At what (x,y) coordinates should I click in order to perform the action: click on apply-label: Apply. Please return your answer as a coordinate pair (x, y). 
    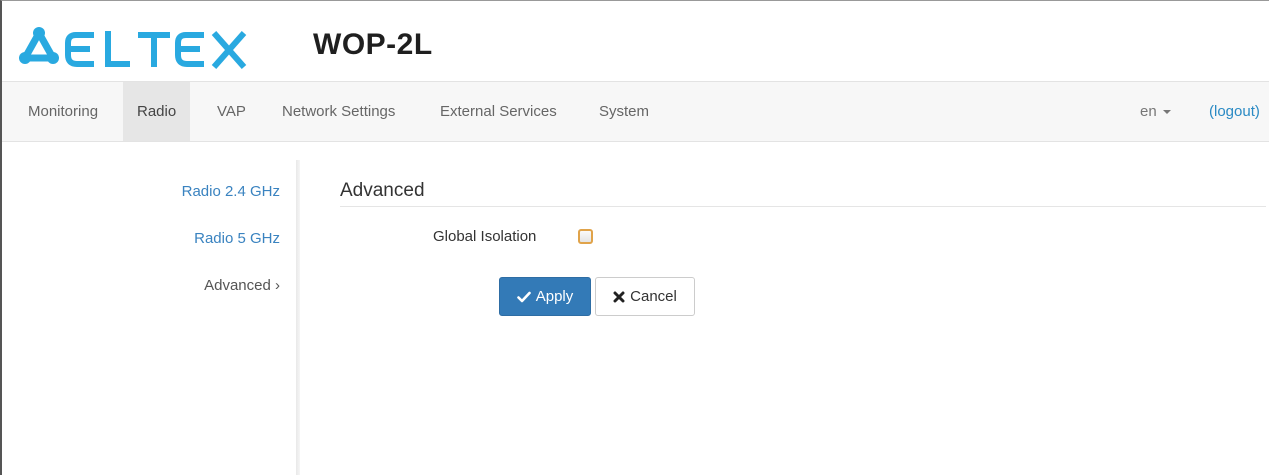
    Looking at the image, I should click on (554, 296).